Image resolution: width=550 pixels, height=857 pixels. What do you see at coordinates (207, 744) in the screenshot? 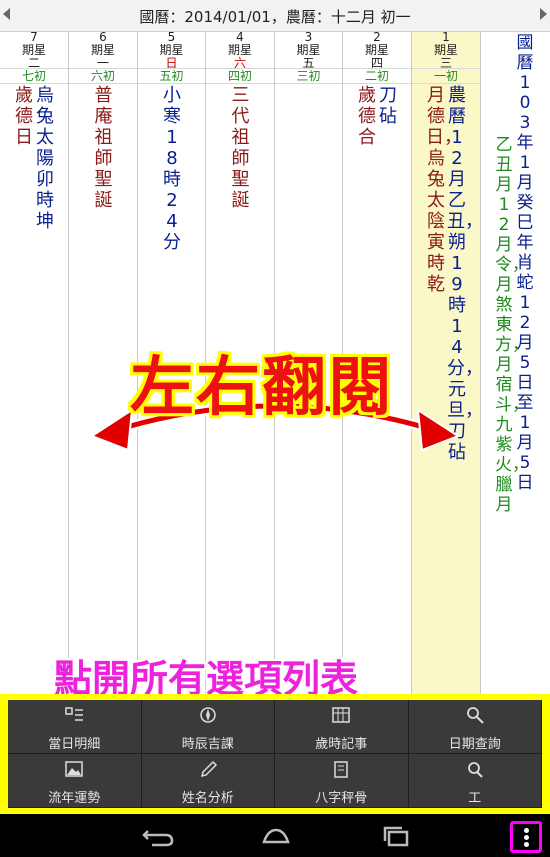
I see `menu-item-label: 時辰吉課` at bounding box center [207, 744].